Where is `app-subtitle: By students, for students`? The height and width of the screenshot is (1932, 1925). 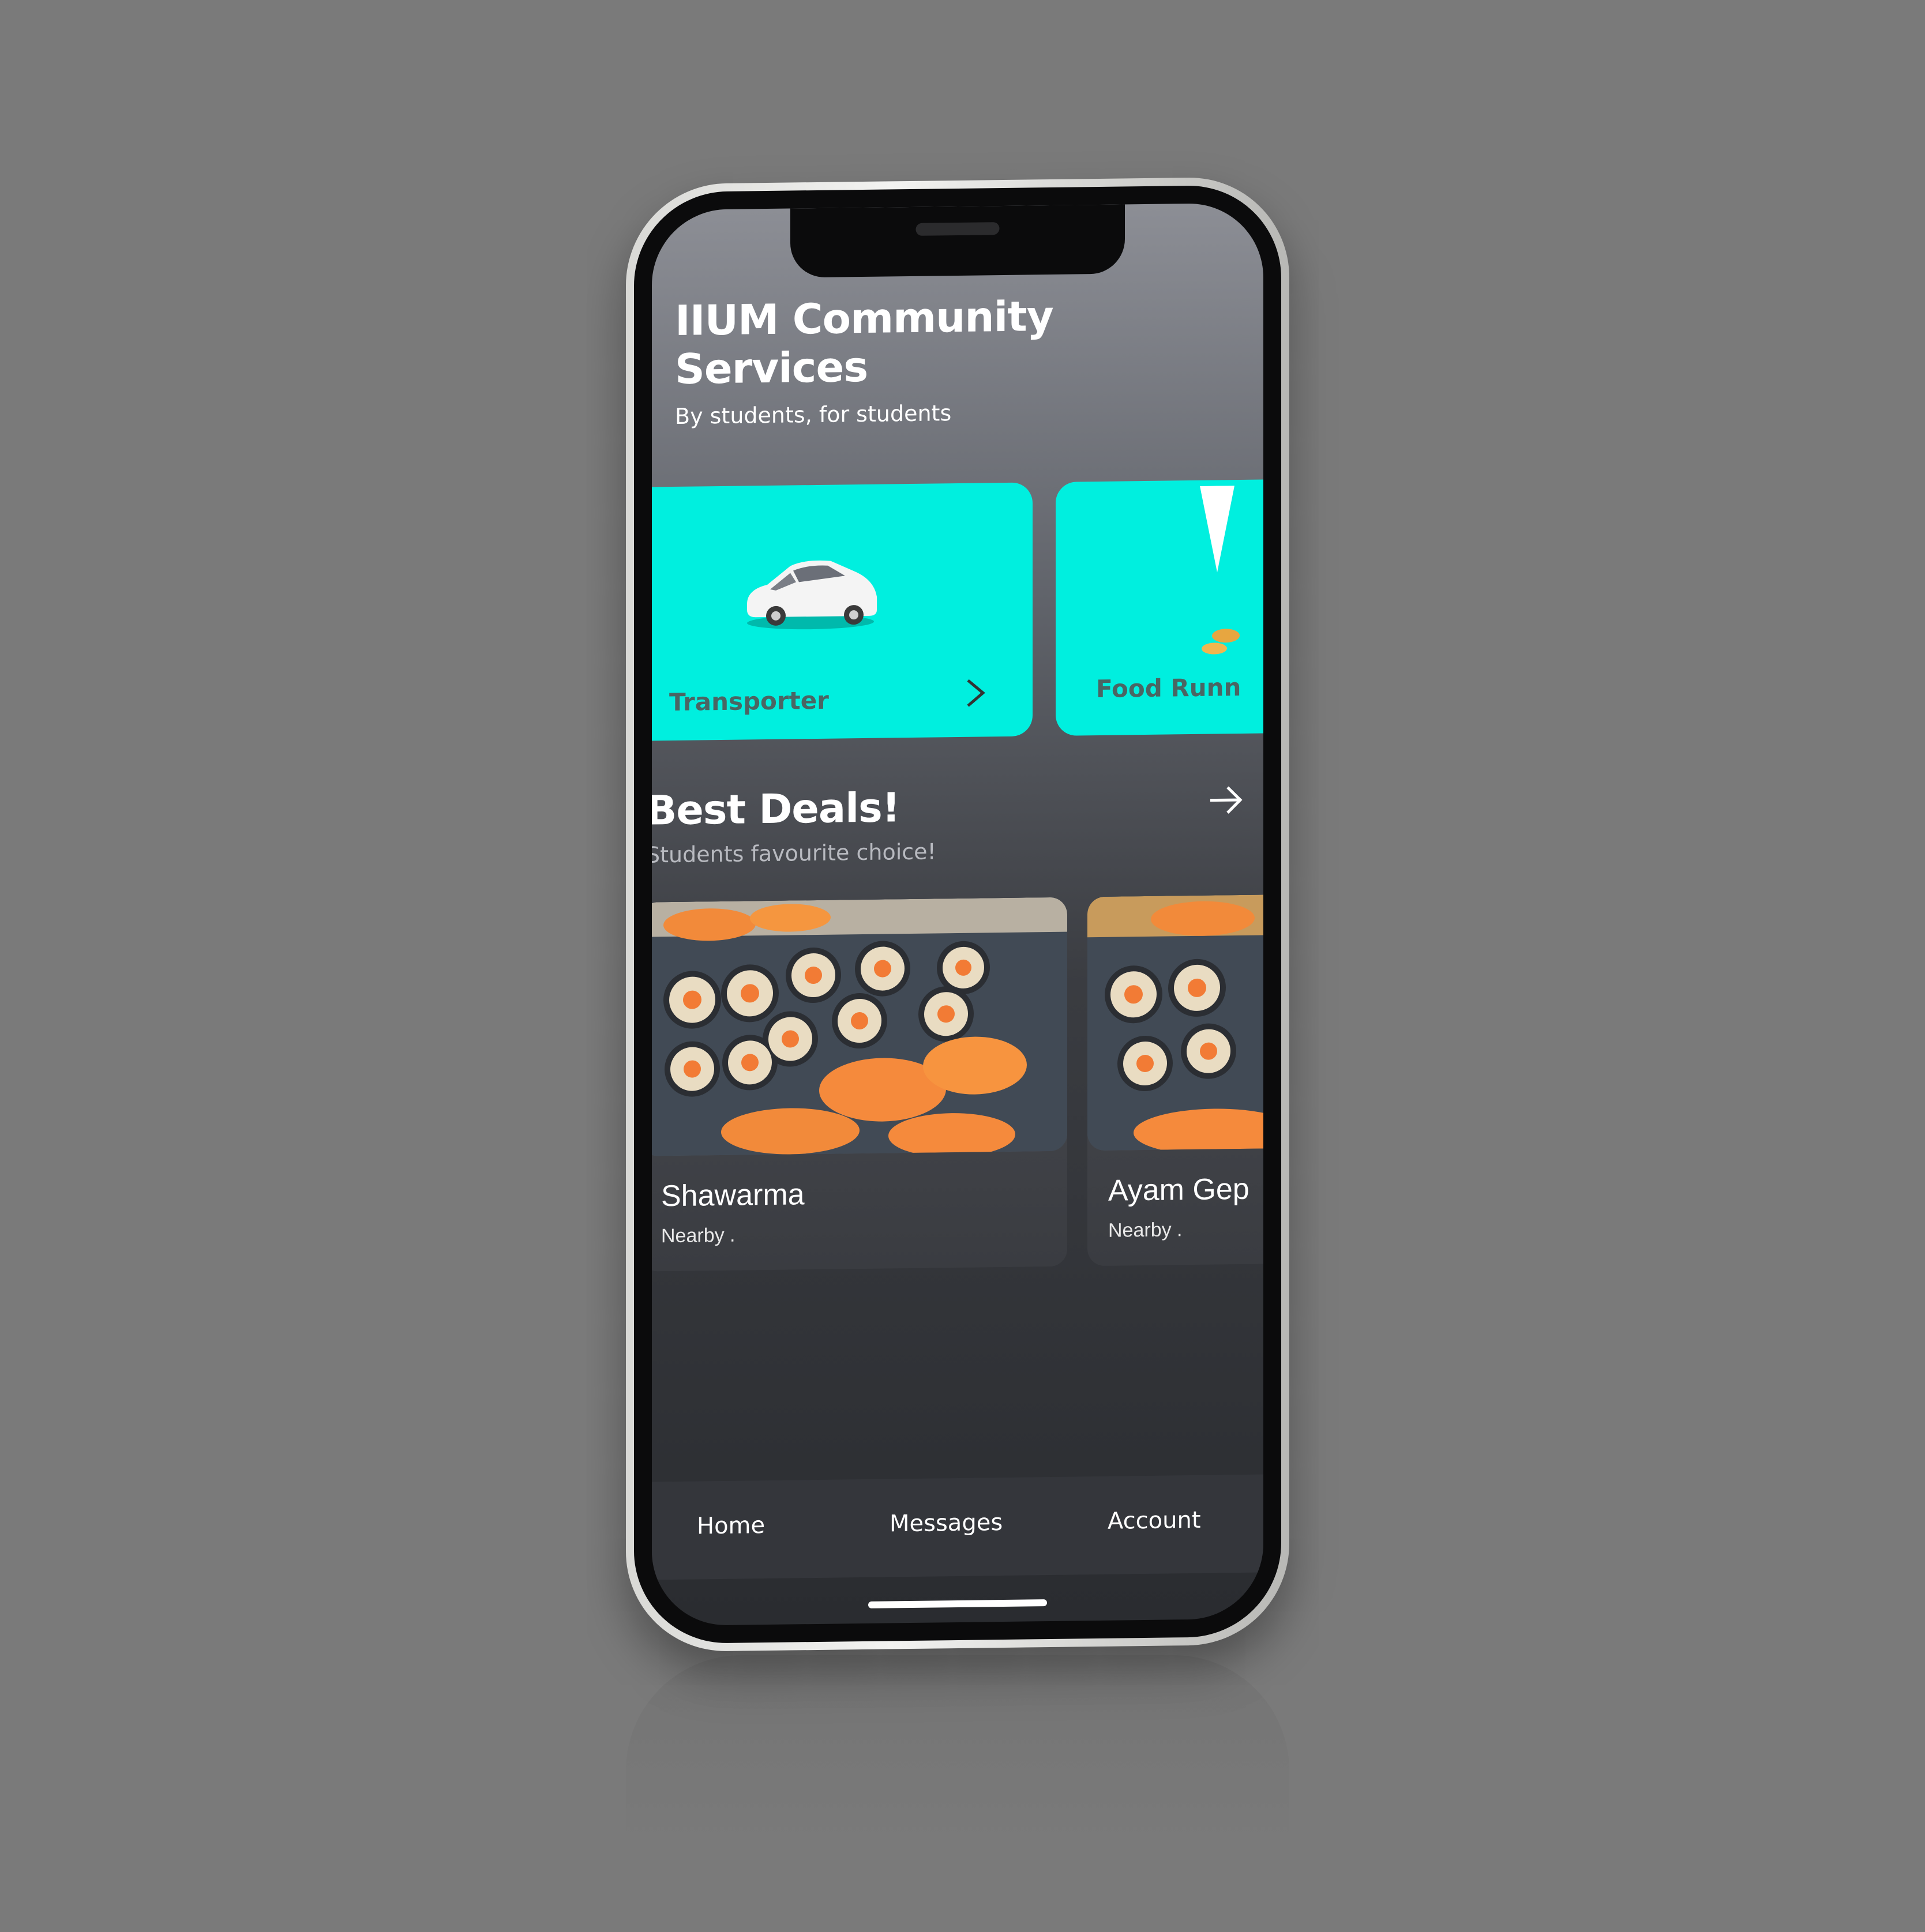 app-subtitle: By students, for students is located at coordinates (813, 414).